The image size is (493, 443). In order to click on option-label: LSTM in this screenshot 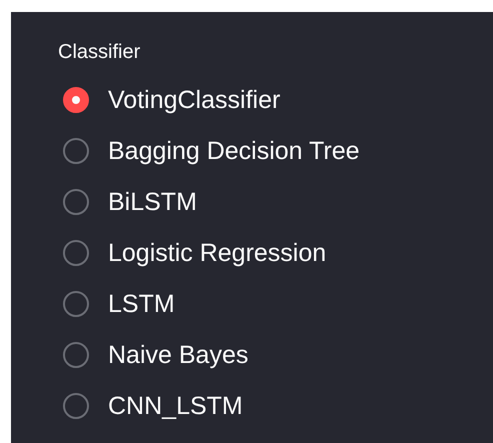, I will do `click(141, 304)`.